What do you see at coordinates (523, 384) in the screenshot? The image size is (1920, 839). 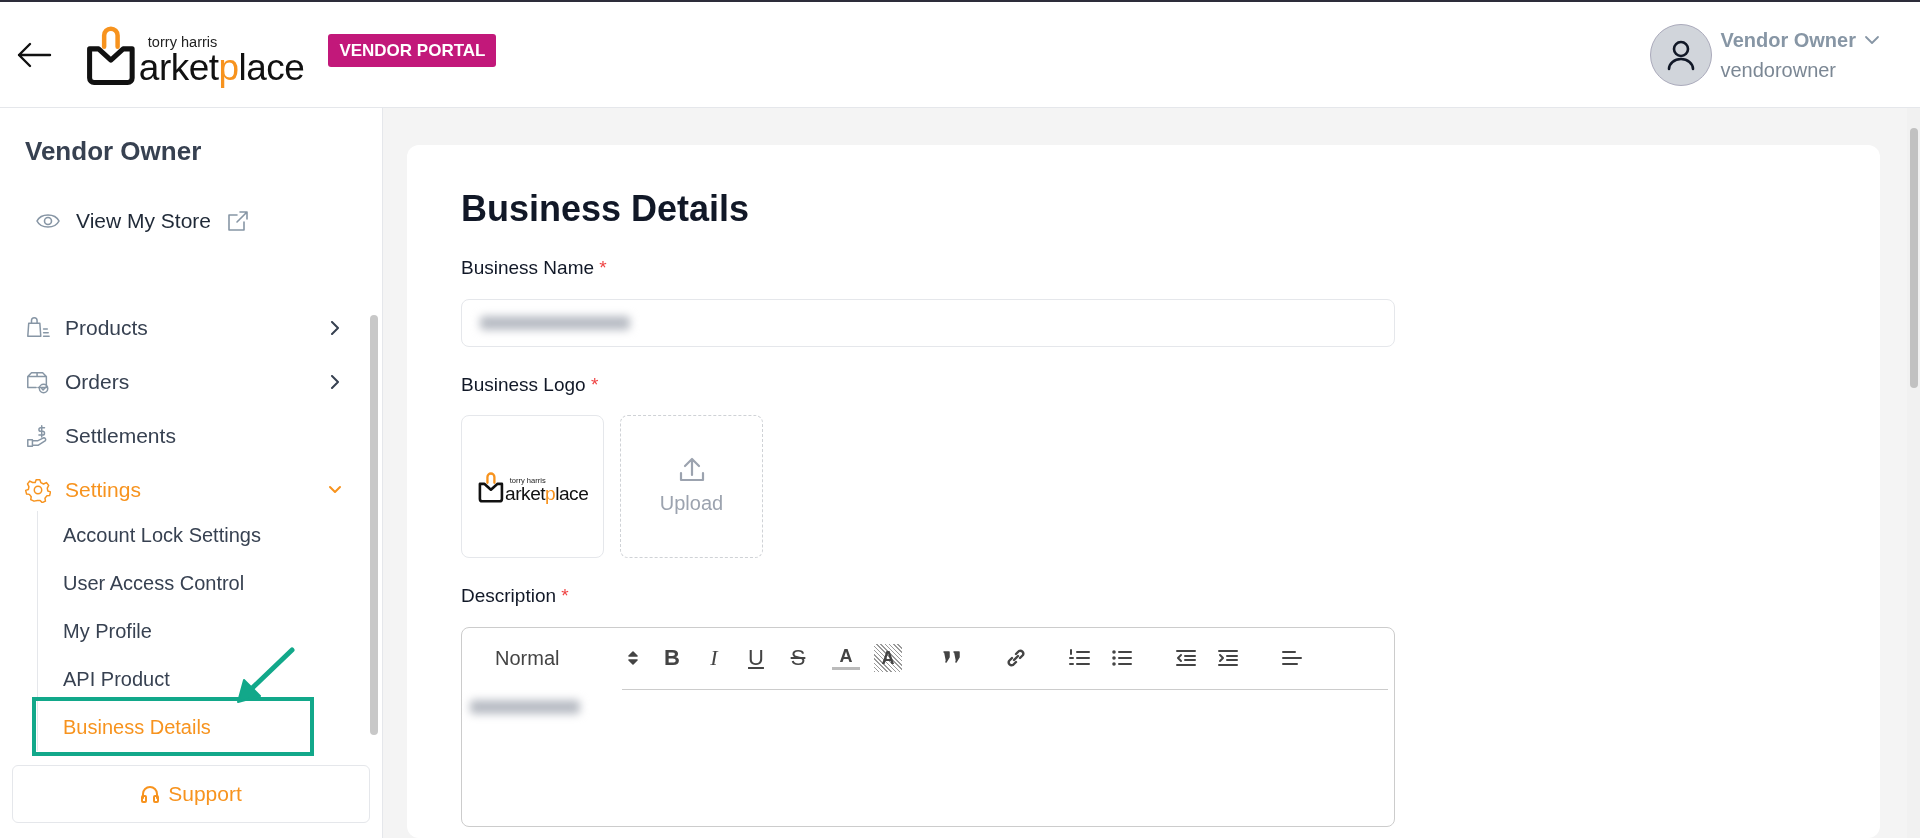 I see `field-label: Business Logo` at bounding box center [523, 384].